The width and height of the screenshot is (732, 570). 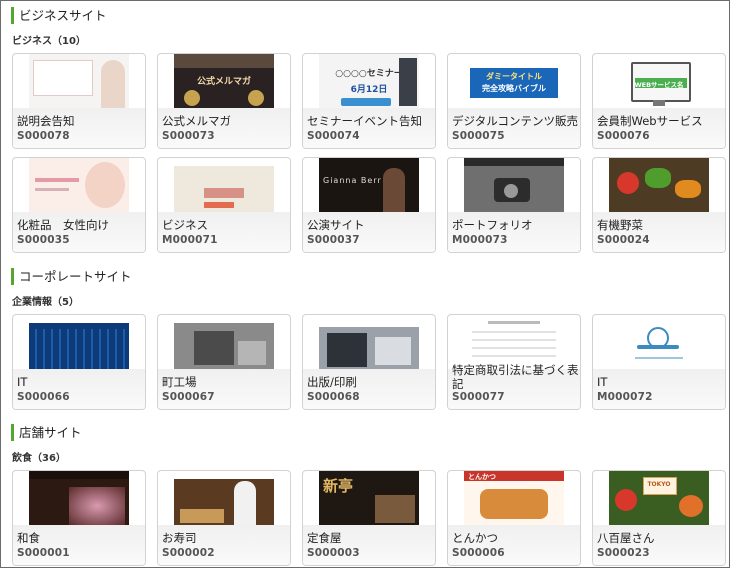 I want to click on template-card: とんかつ とんかつ S000006, so click(x=514, y=518).